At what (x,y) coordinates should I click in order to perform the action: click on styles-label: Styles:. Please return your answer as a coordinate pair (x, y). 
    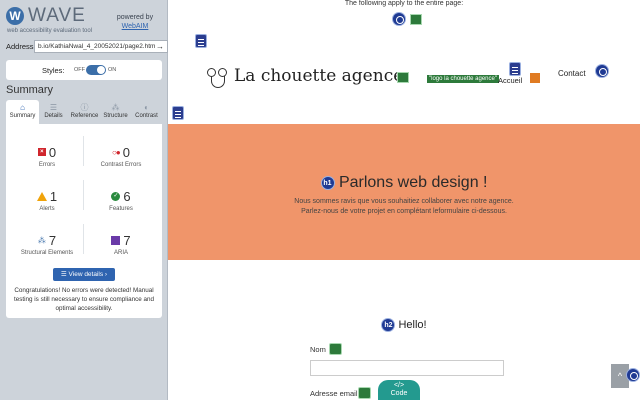
    Looking at the image, I should click on (53, 70).